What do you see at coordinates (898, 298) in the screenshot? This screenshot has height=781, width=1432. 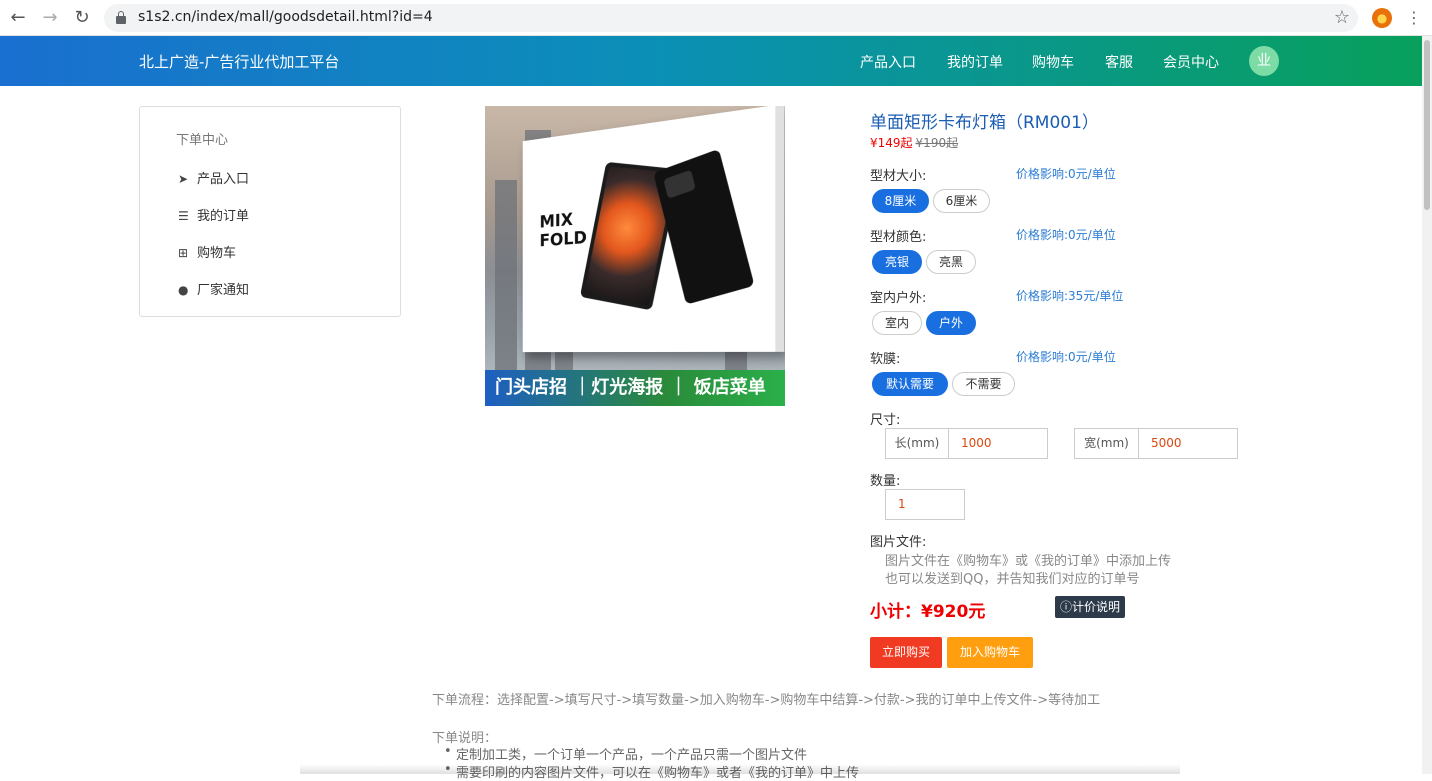 I see `option-label-indoor-outdoor: 室内户外:` at bounding box center [898, 298].